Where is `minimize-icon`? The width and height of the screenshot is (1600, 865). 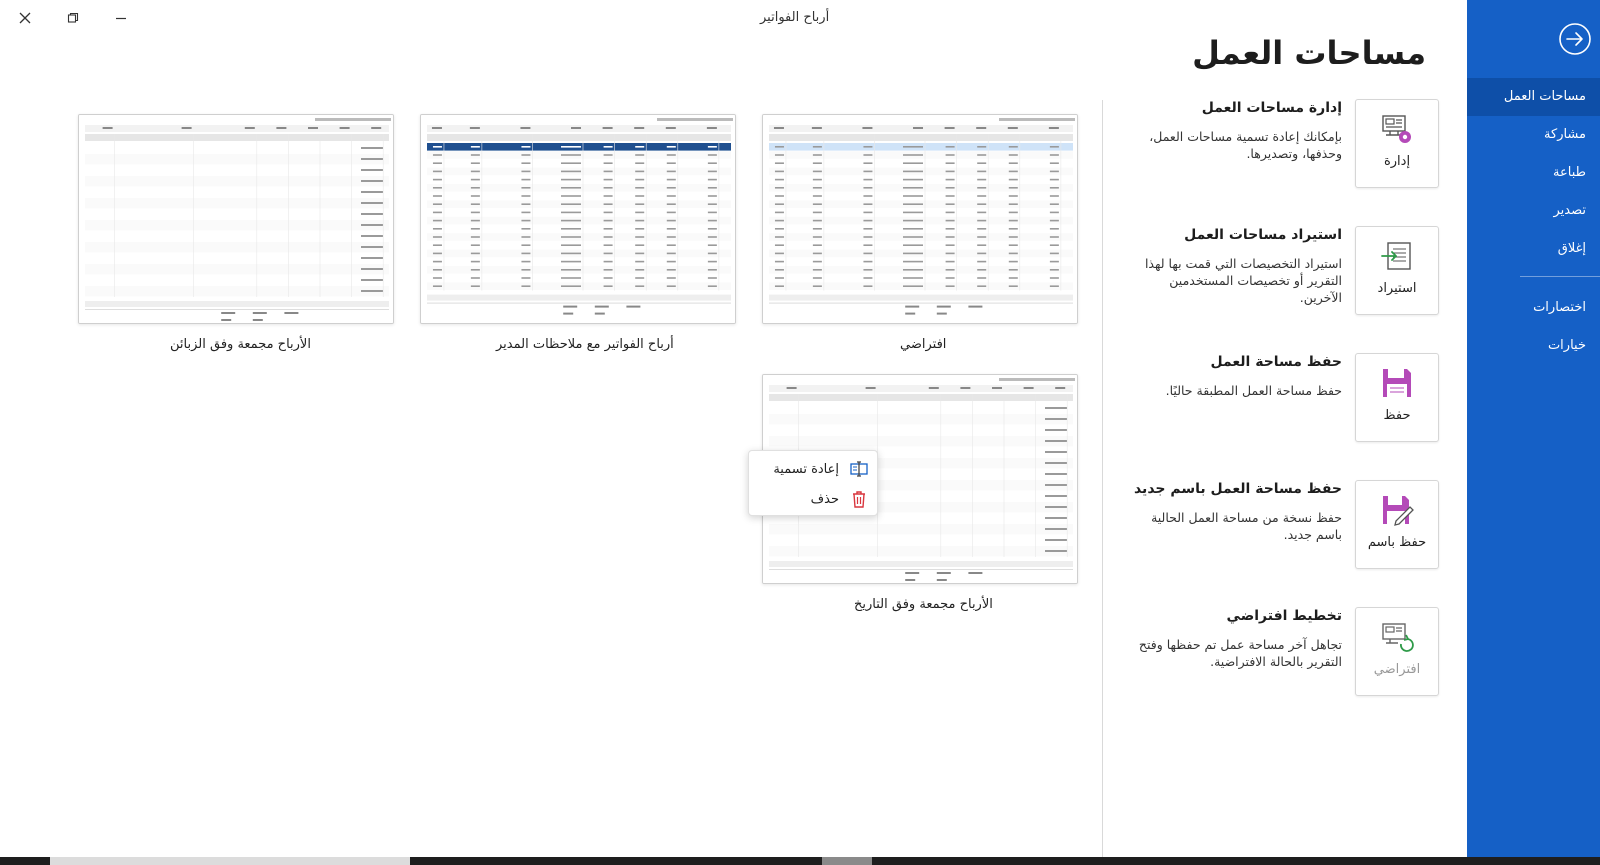
minimize-icon is located at coordinates (121, 18).